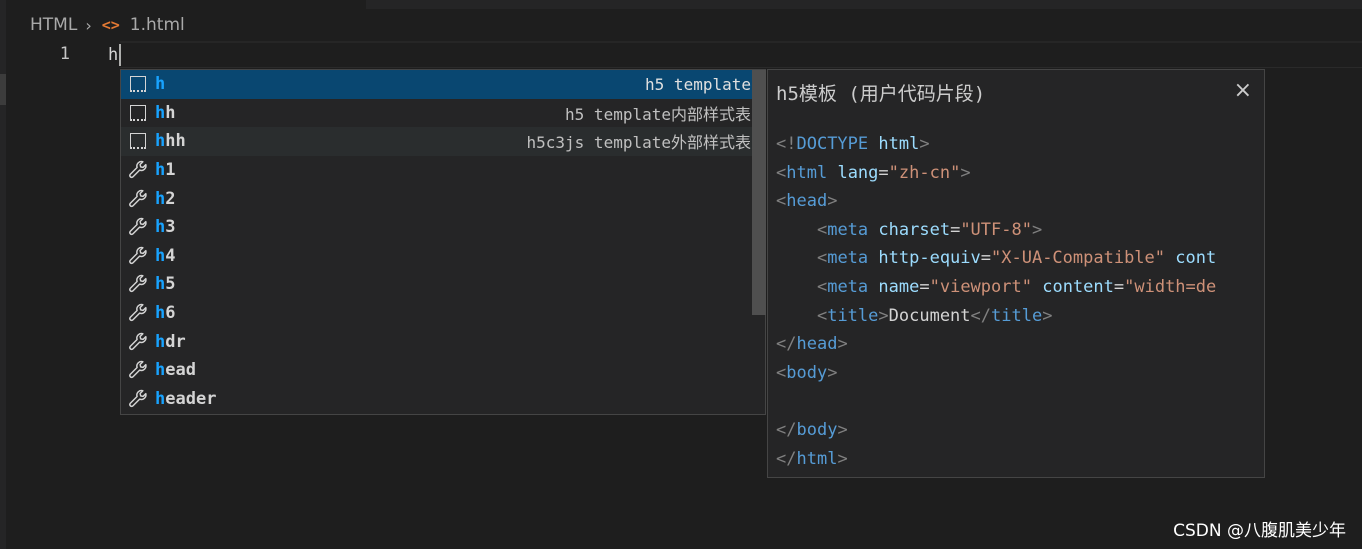  I want to click on code-line: <body>, so click(996, 373).